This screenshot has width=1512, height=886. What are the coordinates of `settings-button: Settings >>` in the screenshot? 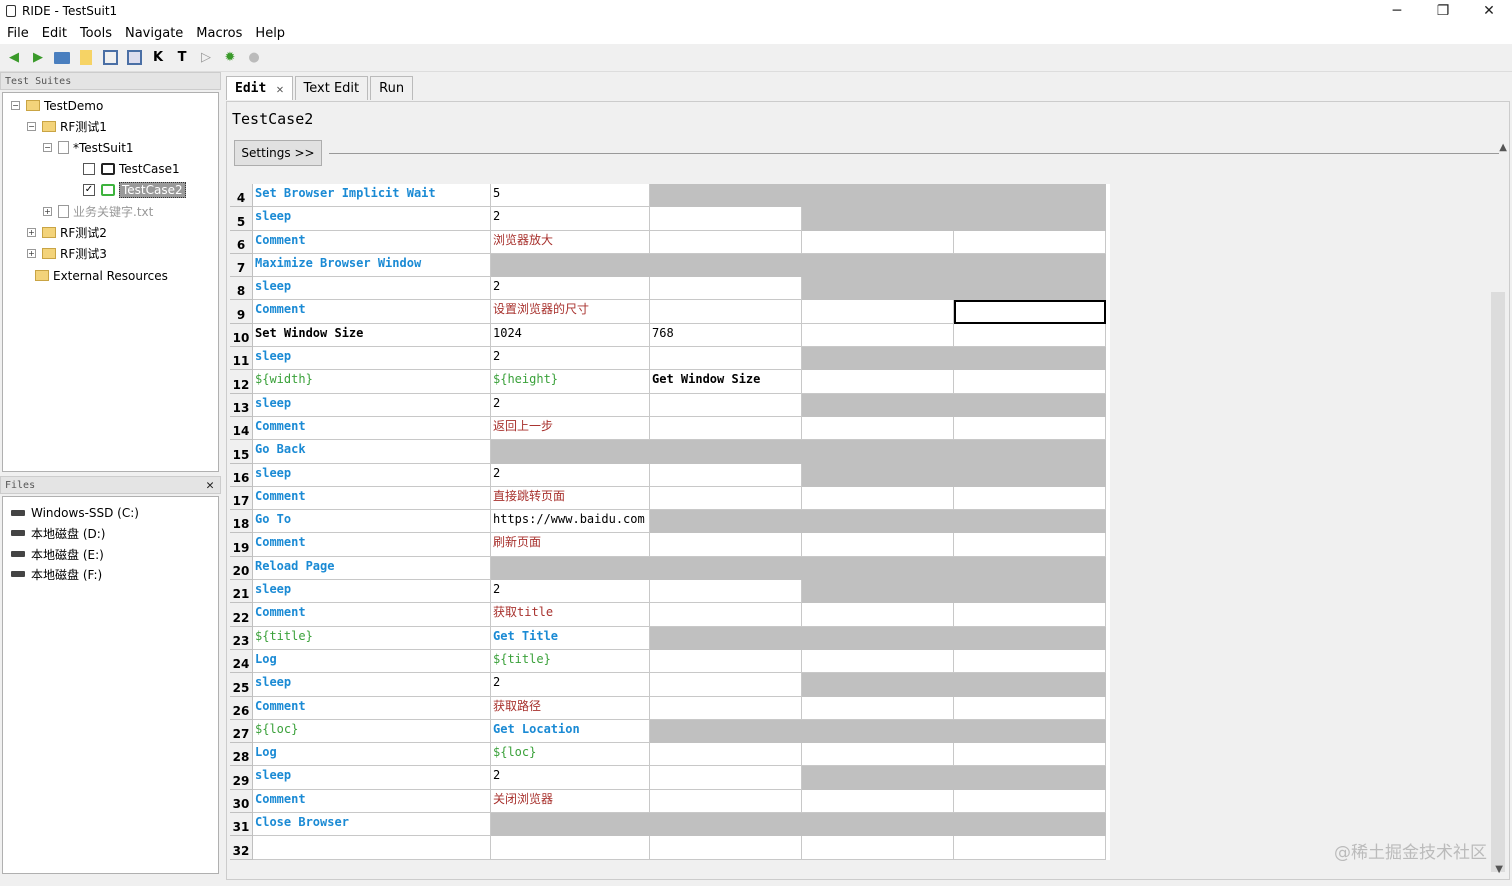 It's located at (278, 153).